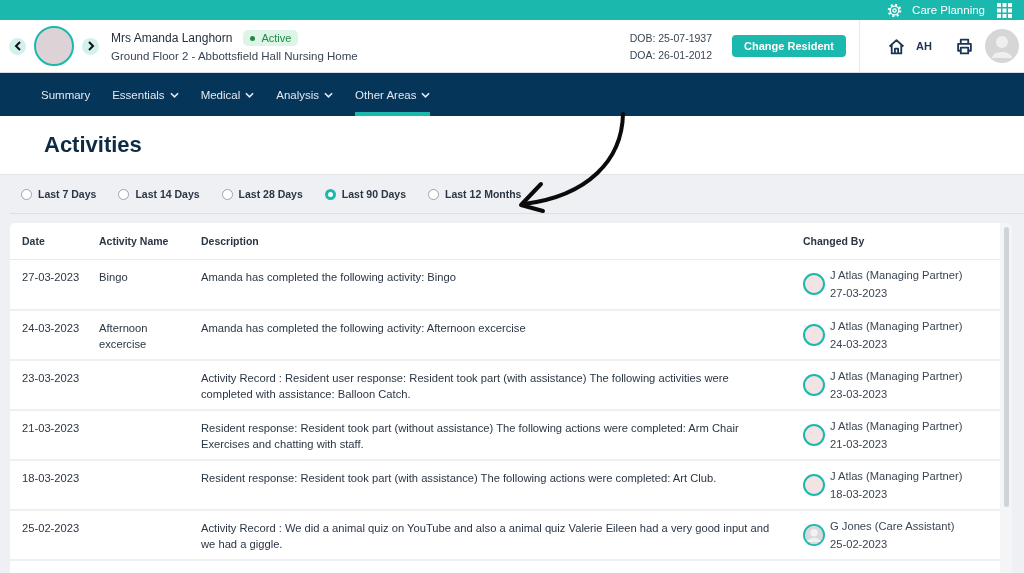 This screenshot has height=573, width=1024. Describe the element at coordinates (48, 284) in the screenshot. I see `table-cell: 27-03-2023` at that location.